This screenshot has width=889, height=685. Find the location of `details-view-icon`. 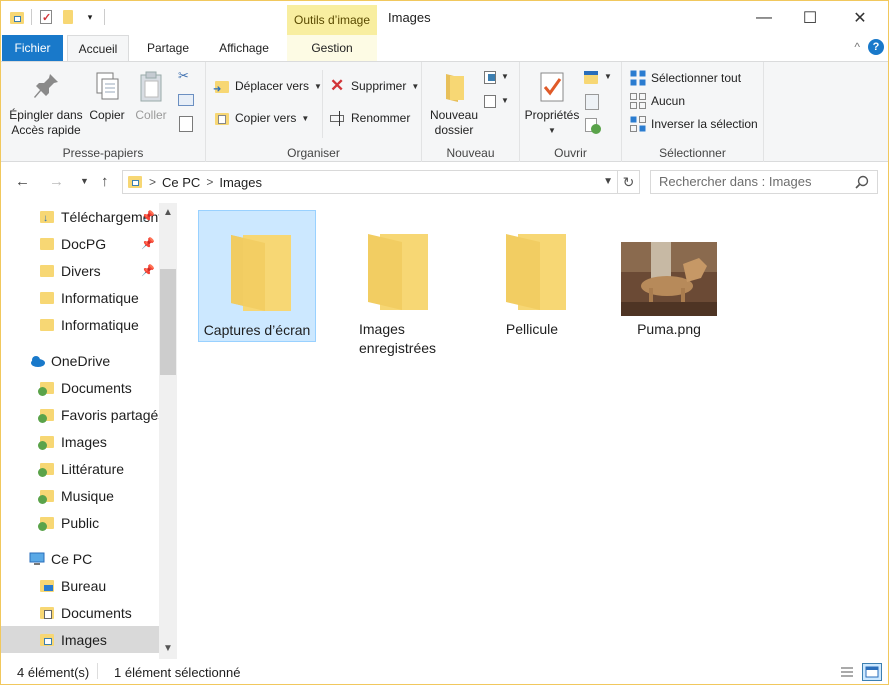

details-view-icon is located at coordinates (847, 672).